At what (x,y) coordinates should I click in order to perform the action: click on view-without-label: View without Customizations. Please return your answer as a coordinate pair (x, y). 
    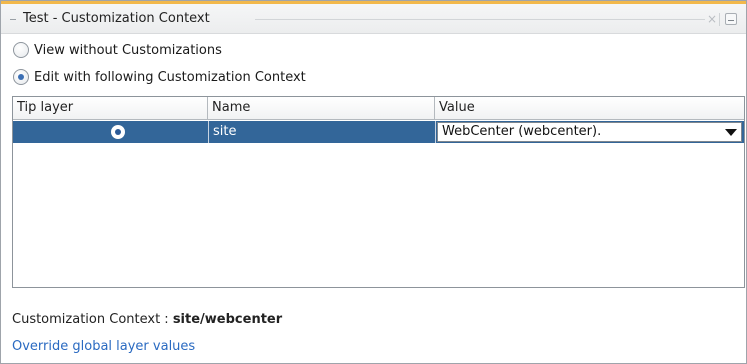
    Looking at the image, I should click on (128, 50).